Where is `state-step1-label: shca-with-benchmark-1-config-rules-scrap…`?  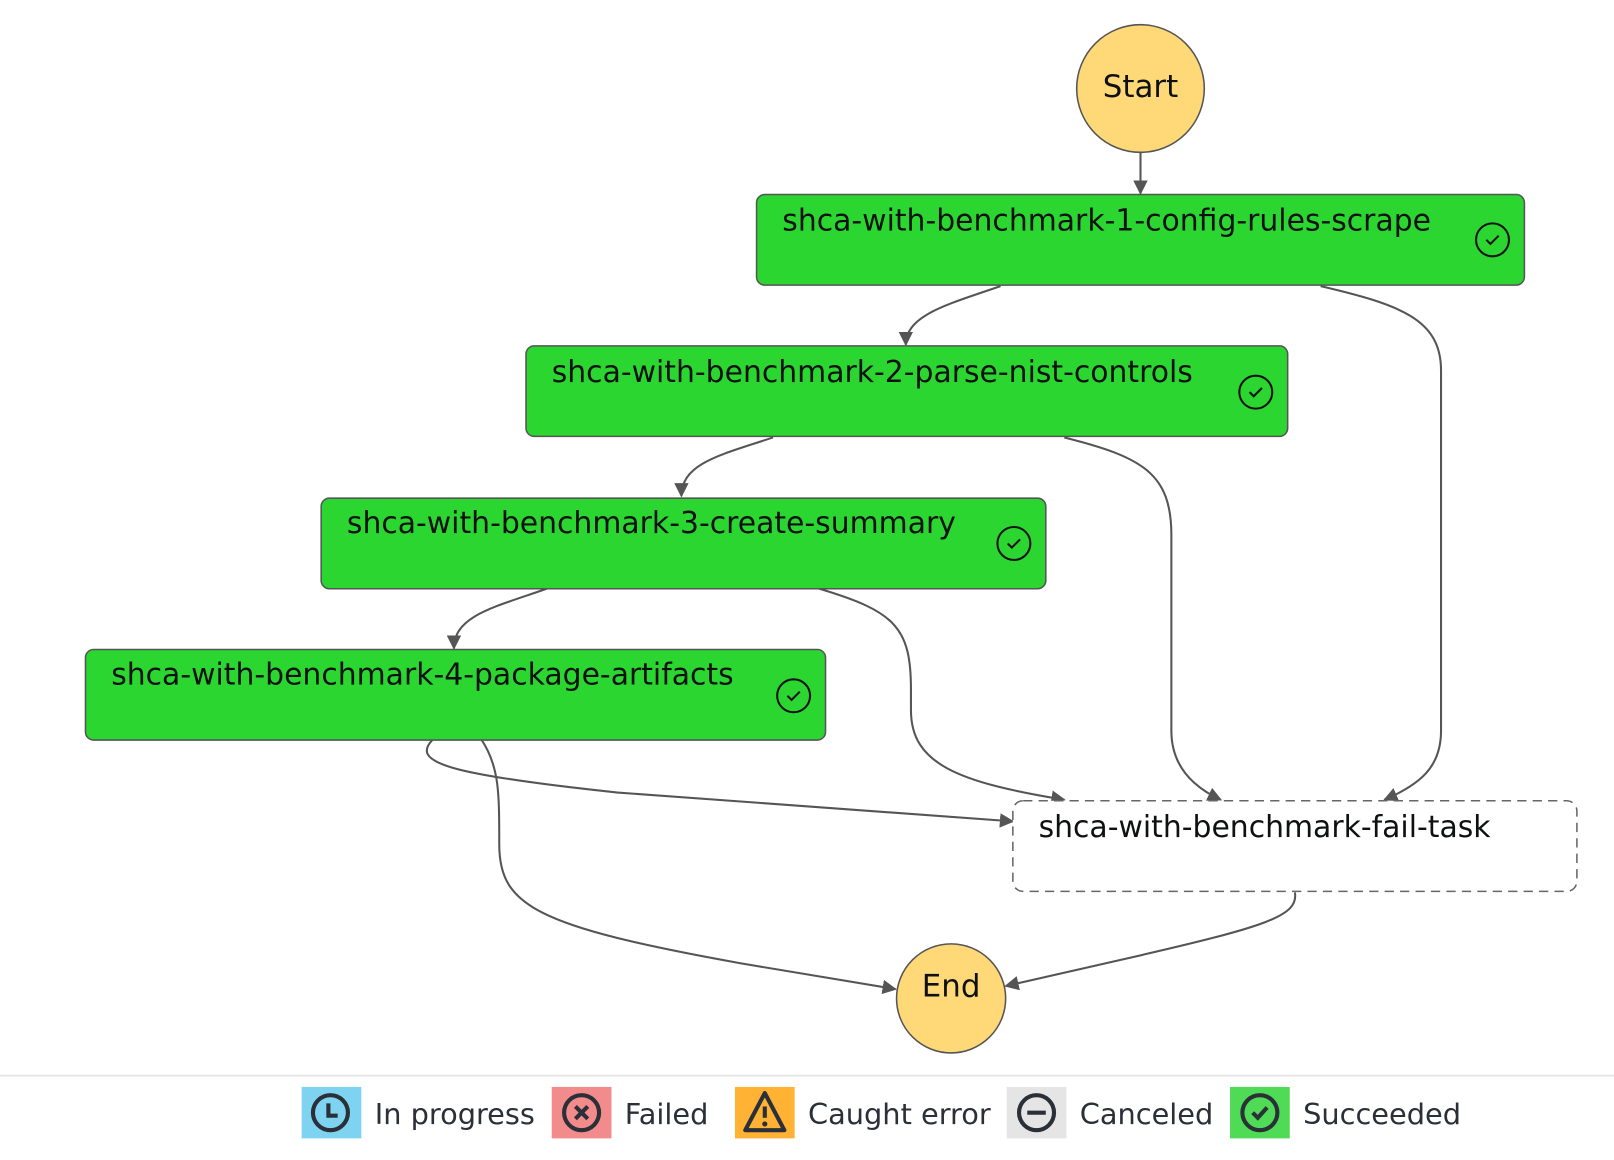
state-step1-label: shca-with-benchmark-1-config-rules-scrap… is located at coordinates (1106, 221).